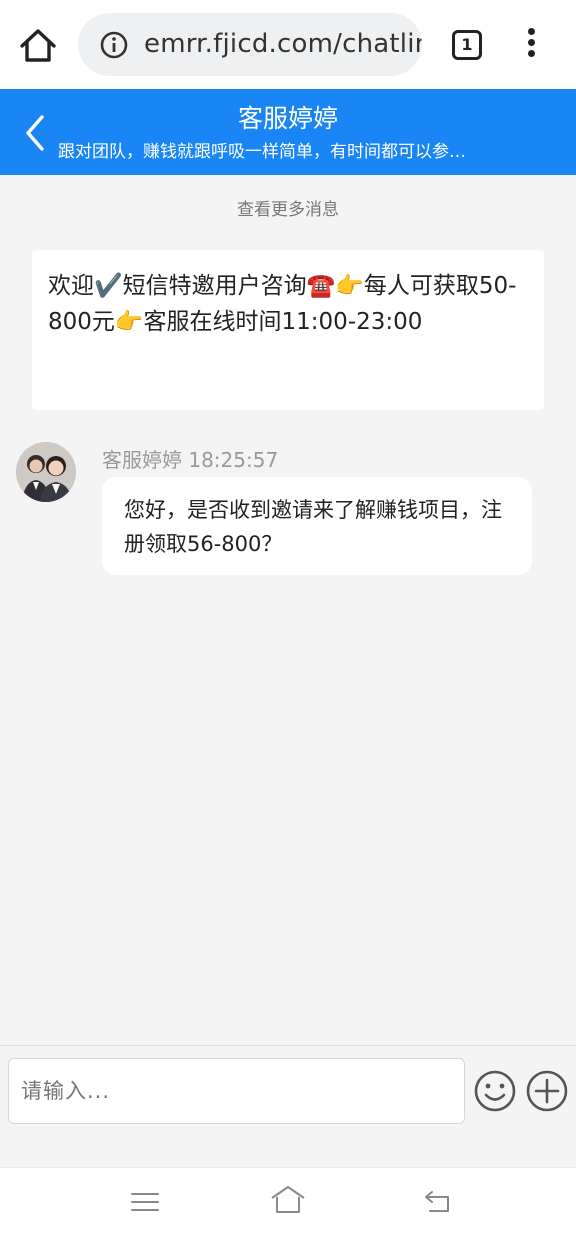  I want to click on info-icon, so click(114, 45).